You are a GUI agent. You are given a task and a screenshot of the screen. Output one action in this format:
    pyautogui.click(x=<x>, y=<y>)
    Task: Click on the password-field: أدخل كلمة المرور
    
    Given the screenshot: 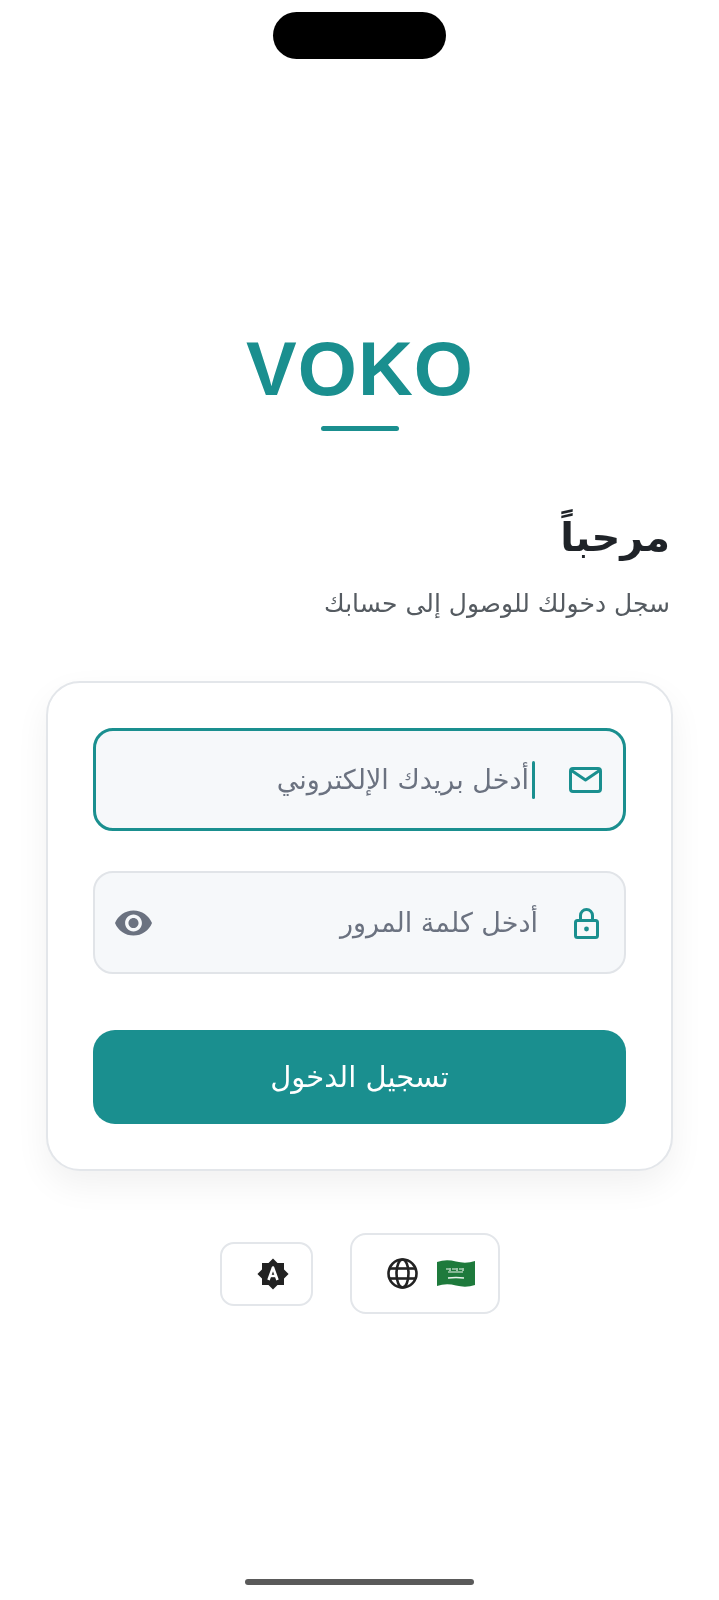 What is the action you would take?
    pyautogui.click(x=359, y=922)
    